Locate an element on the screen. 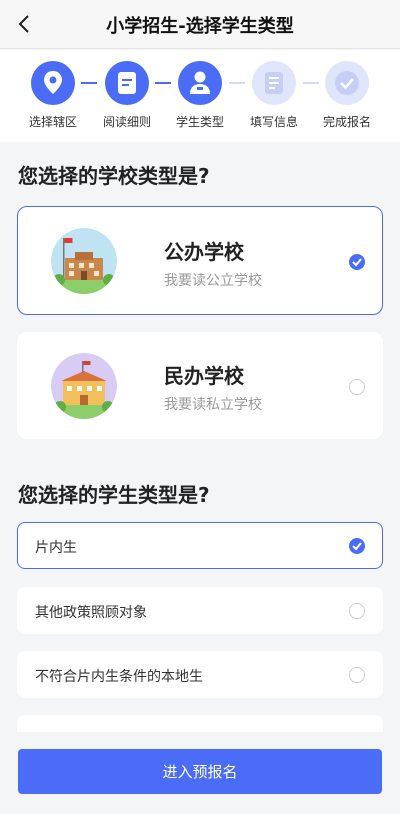 This screenshot has width=400, height=814. school-option-public: 公办学校 我要读公立学校 is located at coordinates (200, 260).